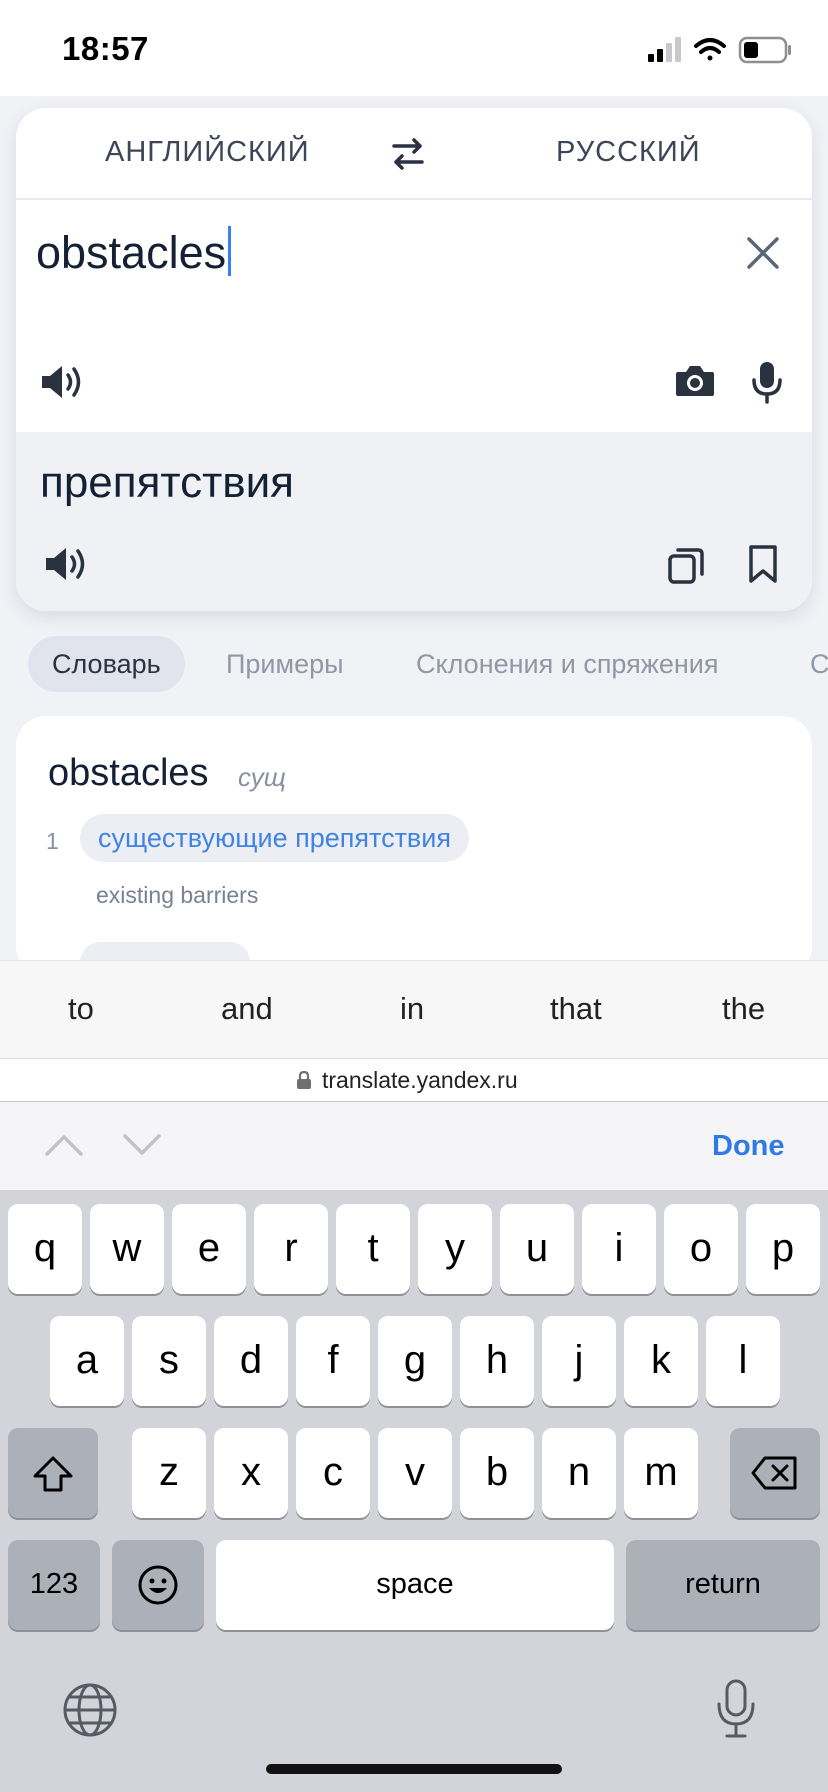 The height and width of the screenshot is (1792, 828). What do you see at coordinates (415, 1585) in the screenshot?
I see `space-key: space` at bounding box center [415, 1585].